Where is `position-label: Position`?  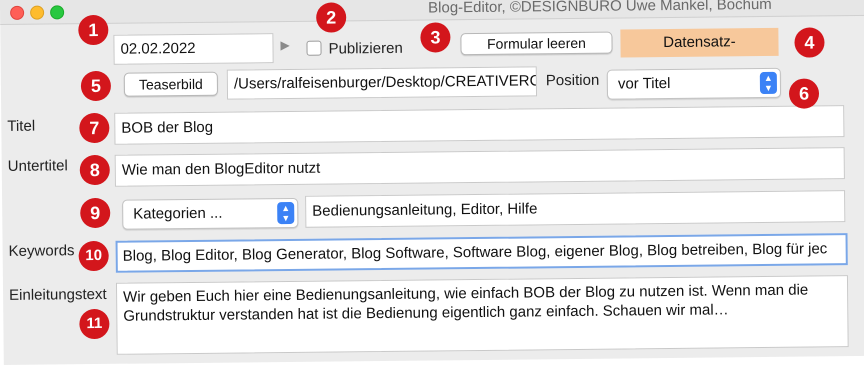
position-label: Position is located at coordinates (572, 80).